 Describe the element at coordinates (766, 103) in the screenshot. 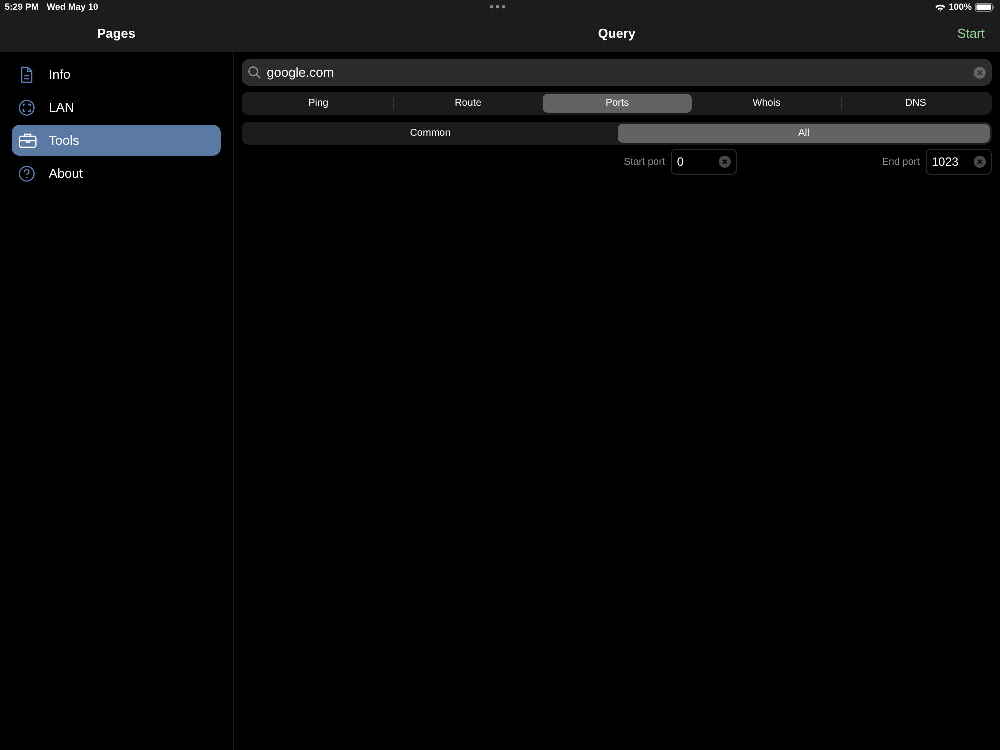

I see `segment-tab: Whois` at that location.